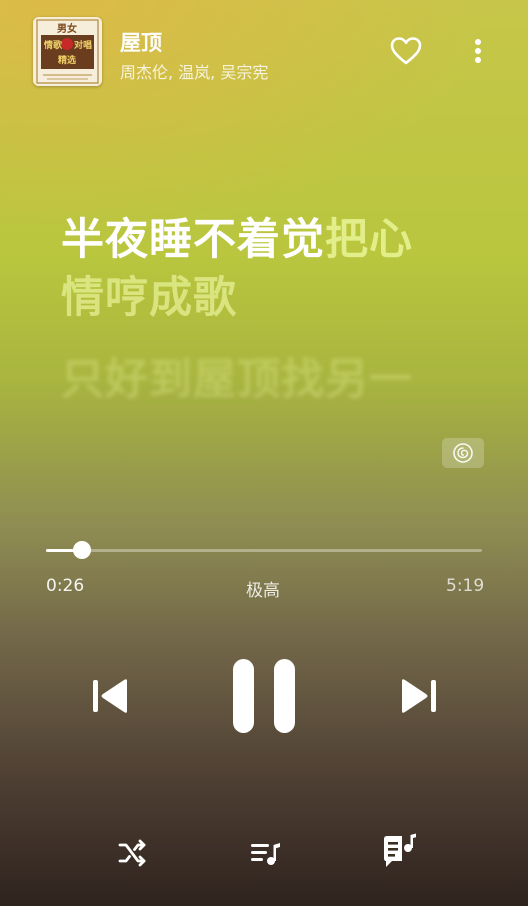 This screenshot has width=528, height=906. Describe the element at coordinates (266, 853) in the screenshot. I see `playlist-icon` at that location.